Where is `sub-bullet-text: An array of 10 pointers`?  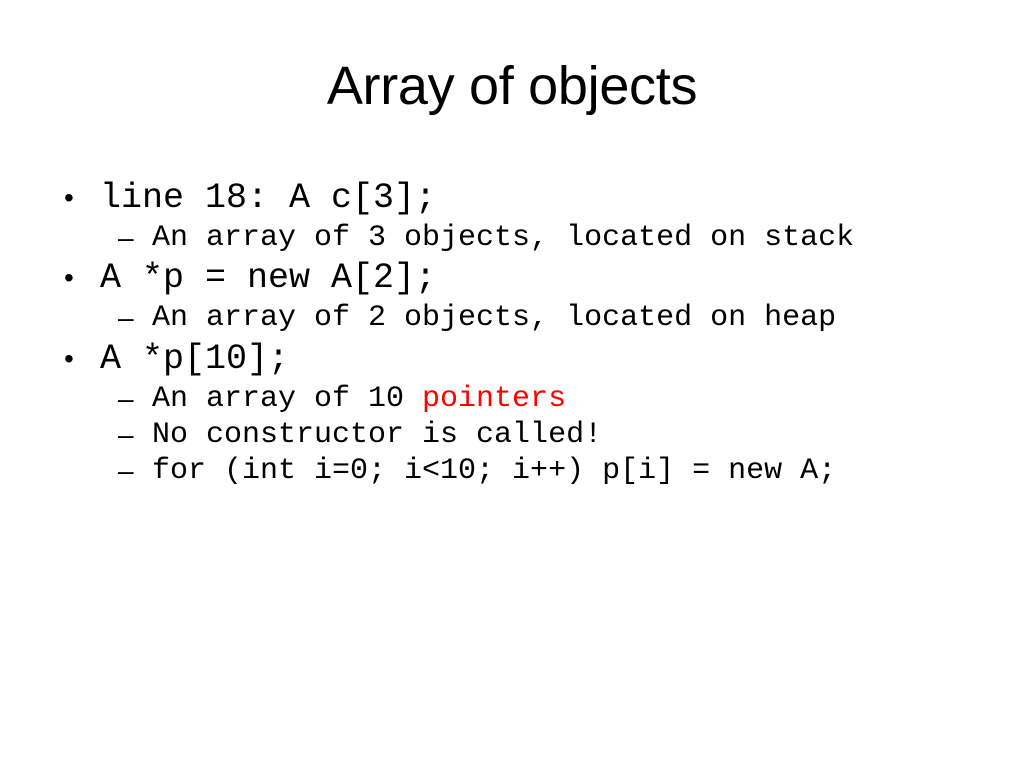 sub-bullet-text: An array of 10 pointers is located at coordinates (547, 399).